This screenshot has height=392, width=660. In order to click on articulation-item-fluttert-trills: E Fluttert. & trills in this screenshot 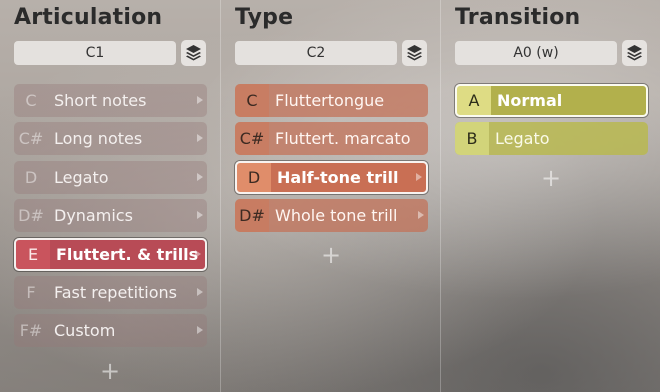, I will do `click(110, 254)`.